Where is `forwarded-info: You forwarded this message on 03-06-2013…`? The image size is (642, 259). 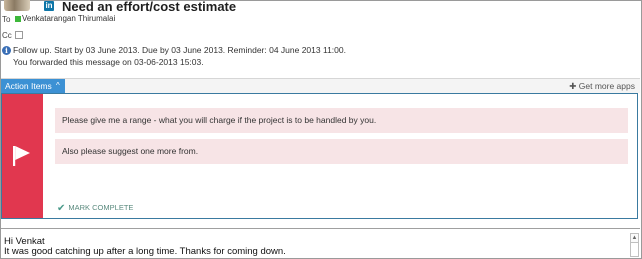
forwarded-info: You forwarded this message on 03-06-2013… is located at coordinates (108, 62).